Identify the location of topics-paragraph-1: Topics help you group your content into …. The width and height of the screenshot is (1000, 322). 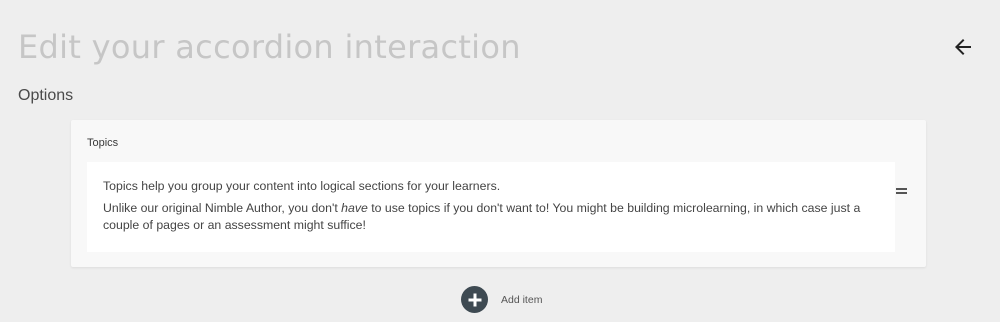
(302, 186).